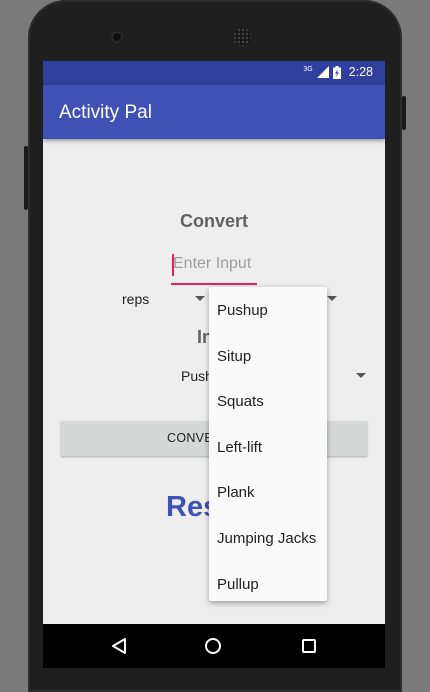 The height and width of the screenshot is (692, 430). Describe the element at coordinates (213, 221) in the screenshot. I see `convert-label: Convert` at that location.